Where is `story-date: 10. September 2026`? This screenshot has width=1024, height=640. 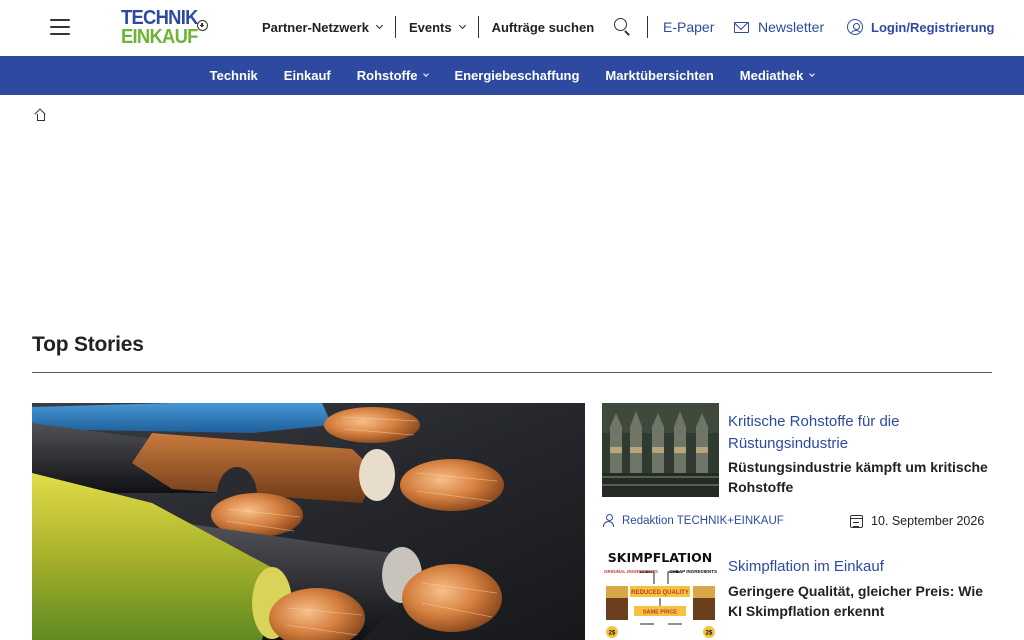
story-date: 10. September 2026 is located at coordinates (917, 521).